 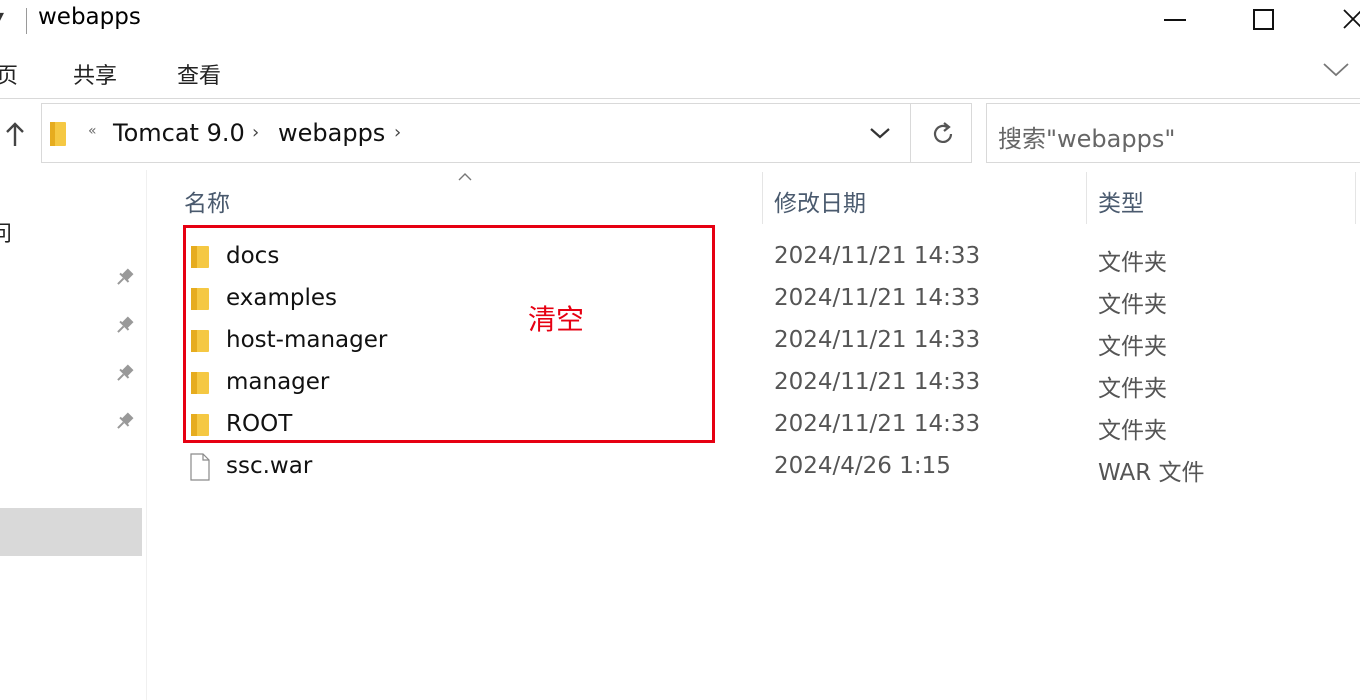 I want to click on address-history-button, so click(x=880, y=135).